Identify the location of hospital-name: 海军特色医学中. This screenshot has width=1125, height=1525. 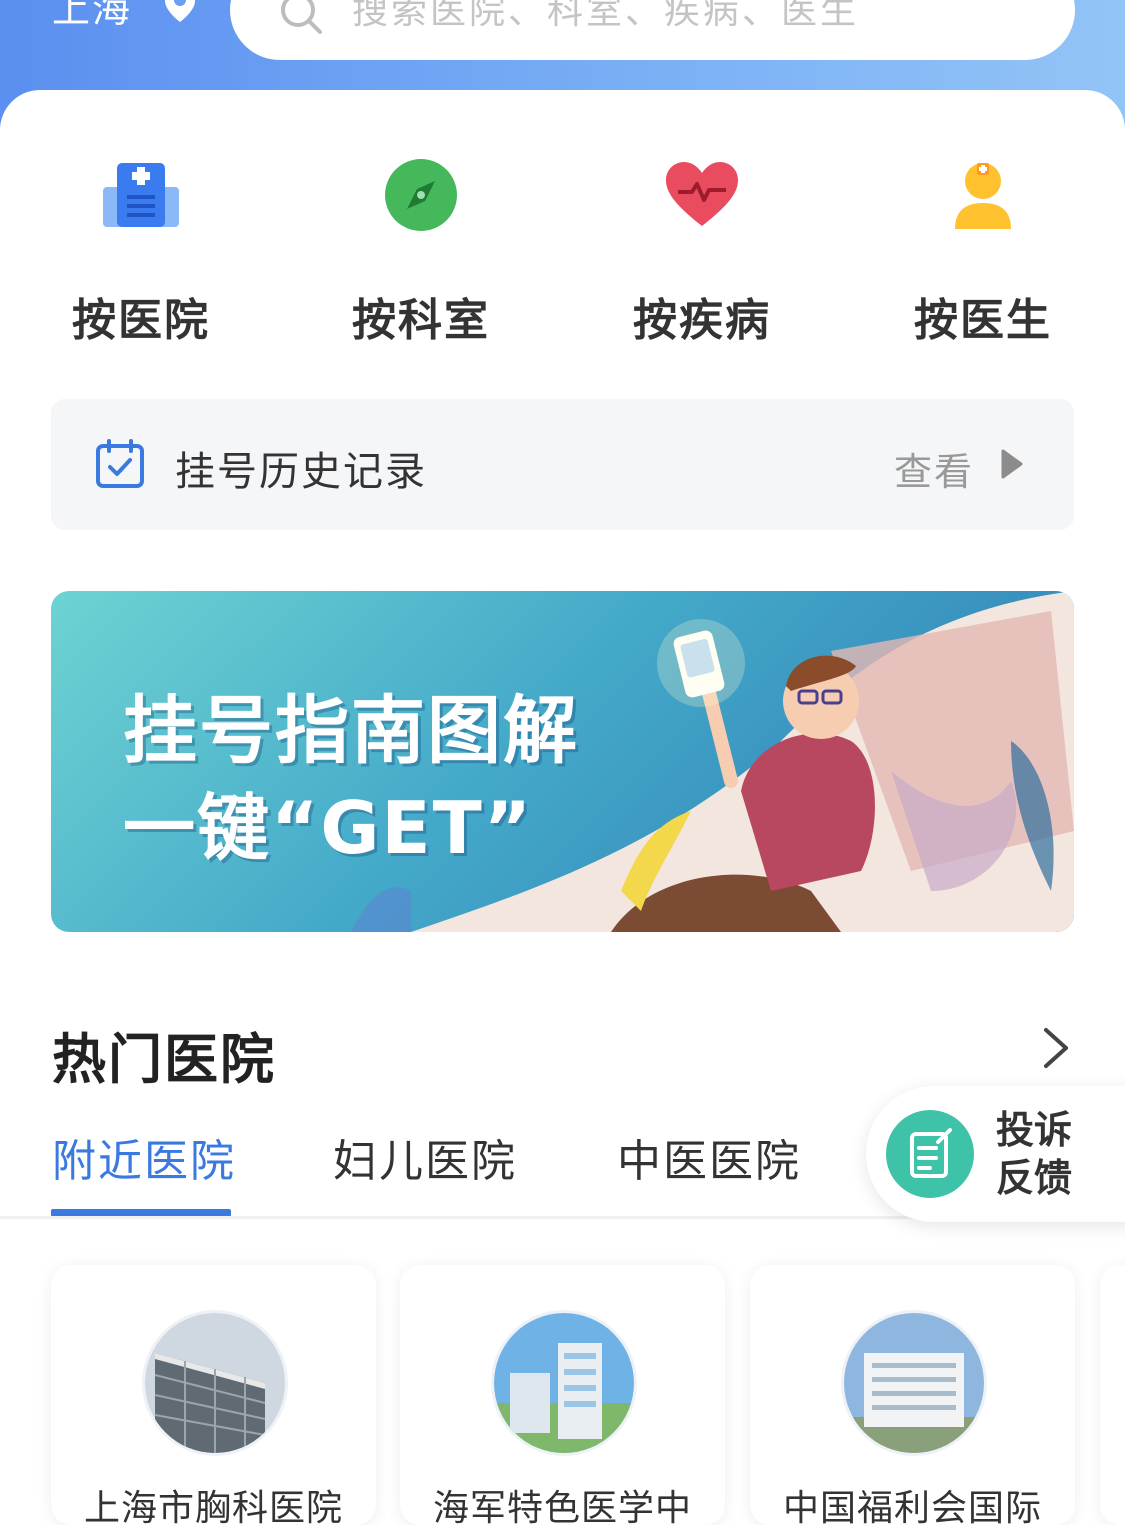
(562, 1506).